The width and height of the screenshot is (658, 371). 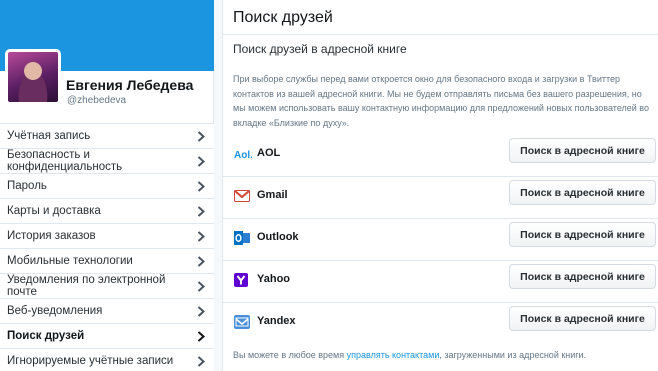 I want to click on provider-name: AOL, so click(x=269, y=153).